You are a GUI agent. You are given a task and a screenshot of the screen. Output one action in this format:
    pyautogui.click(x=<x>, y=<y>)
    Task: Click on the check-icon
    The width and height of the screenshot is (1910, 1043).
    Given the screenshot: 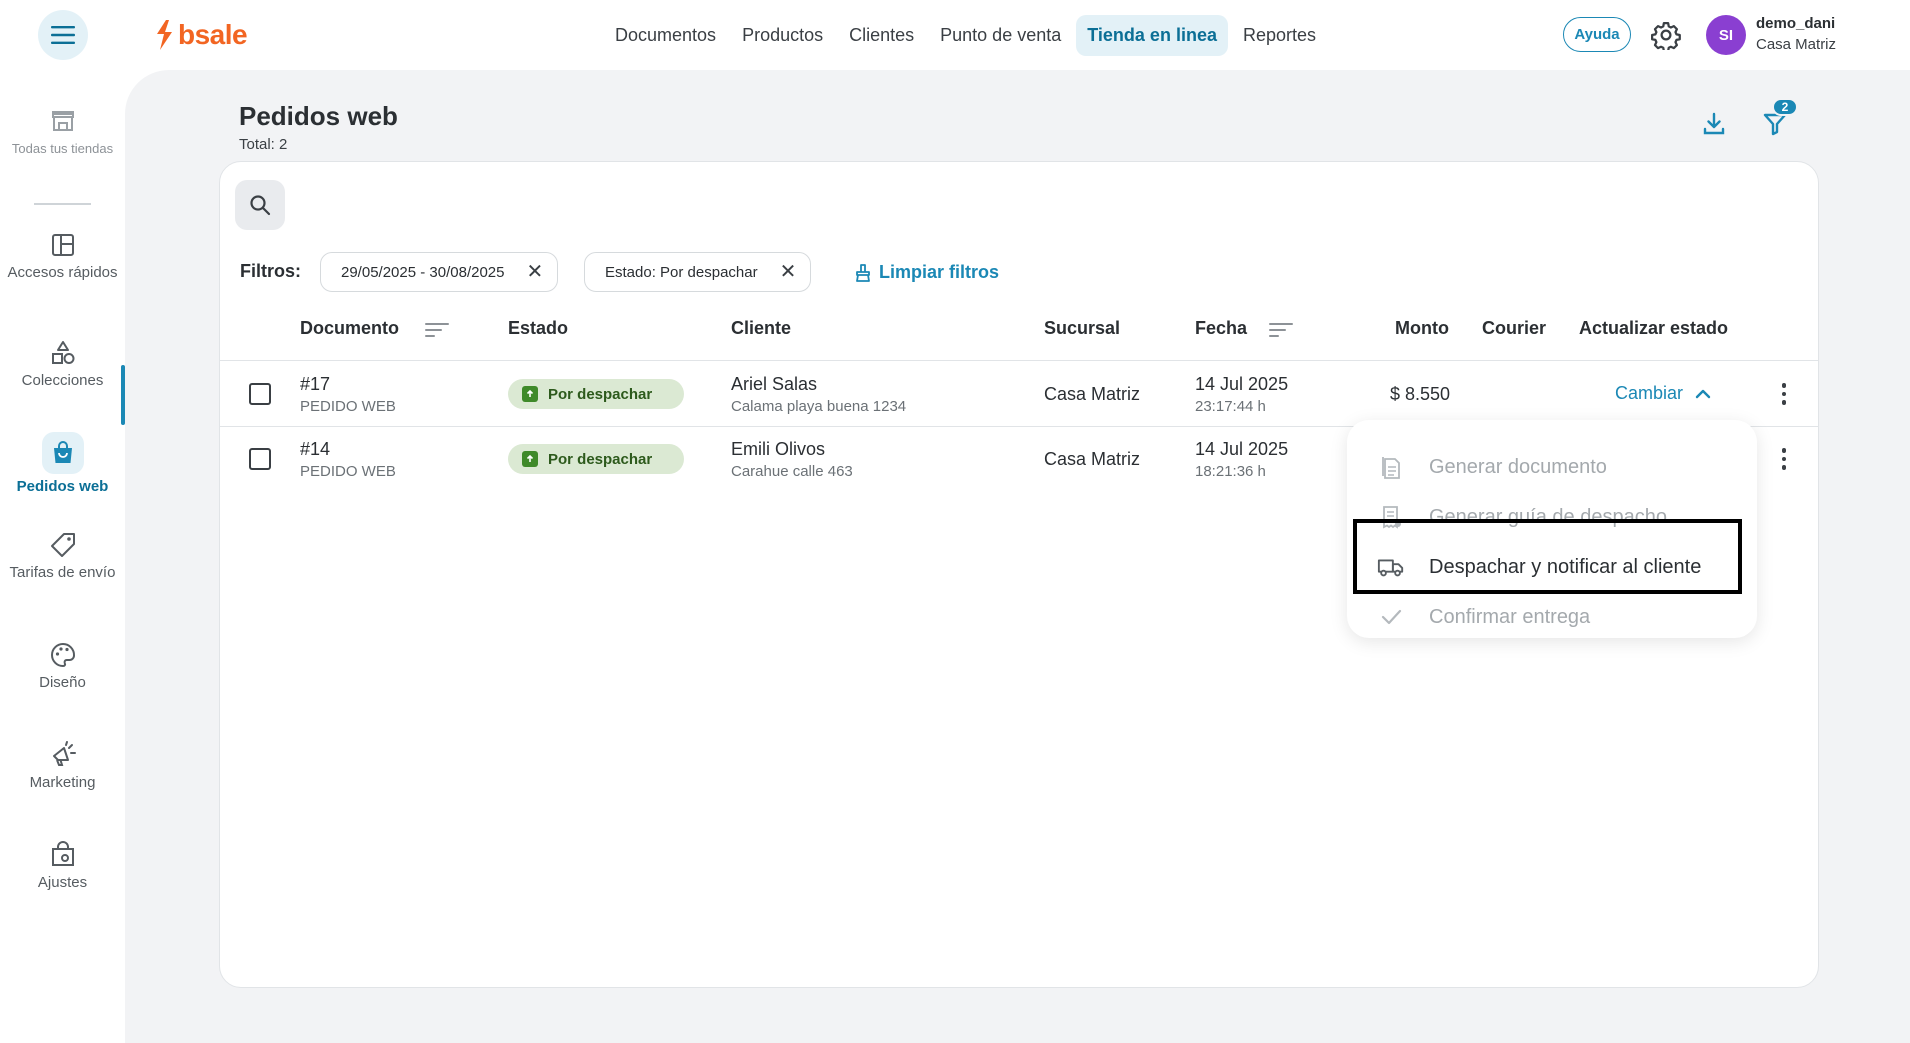 What is the action you would take?
    pyautogui.click(x=1391, y=617)
    